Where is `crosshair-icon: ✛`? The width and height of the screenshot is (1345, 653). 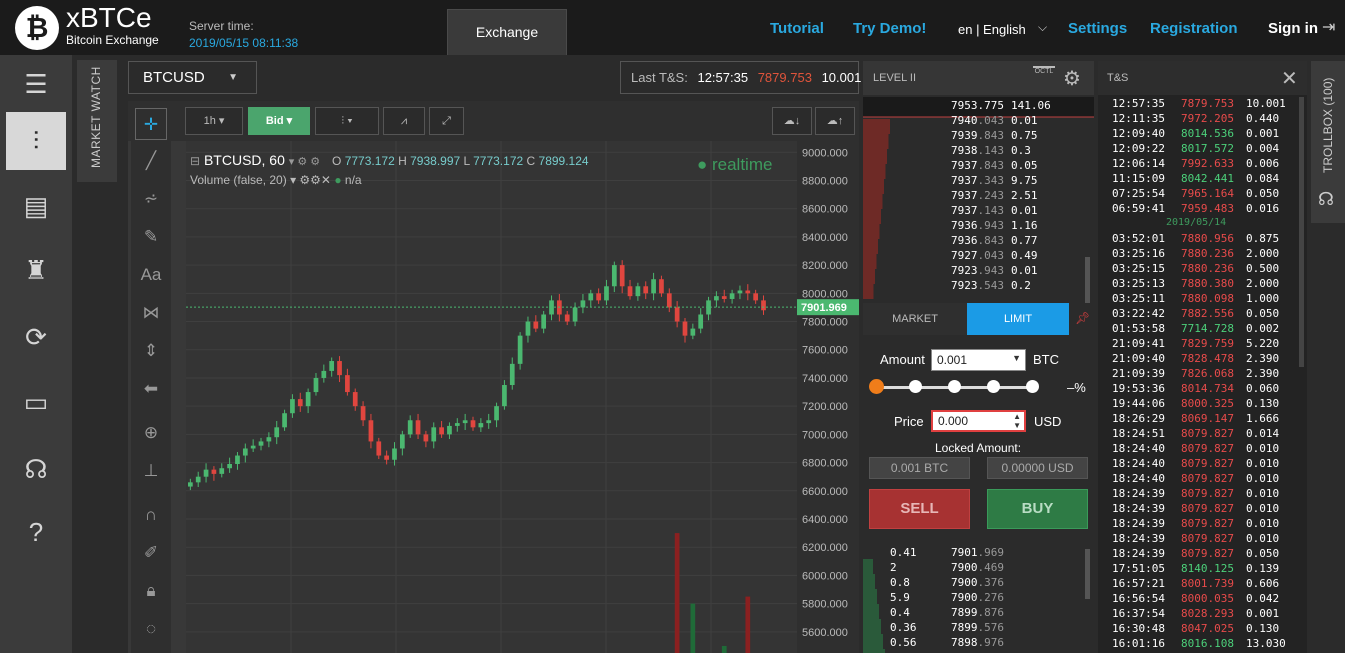 crosshair-icon: ✛ is located at coordinates (151, 124).